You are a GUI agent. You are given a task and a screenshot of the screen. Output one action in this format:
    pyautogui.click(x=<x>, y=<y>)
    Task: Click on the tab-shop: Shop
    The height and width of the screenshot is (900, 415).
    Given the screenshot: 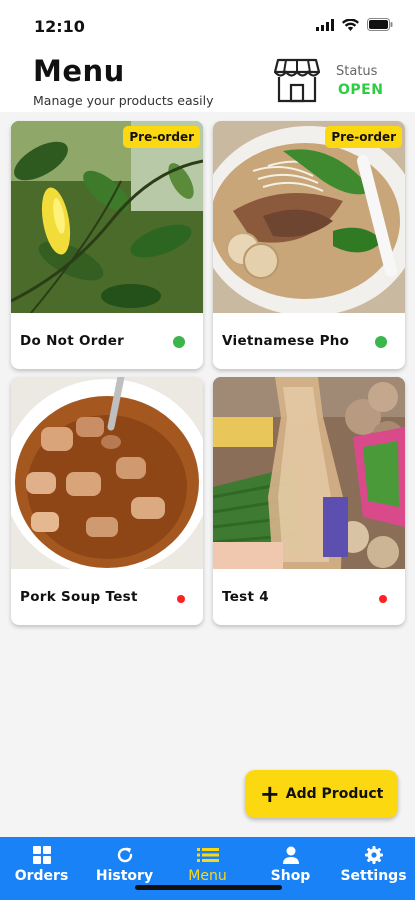 What is the action you would take?
    pyautogui.click(x=290, y=864)
    